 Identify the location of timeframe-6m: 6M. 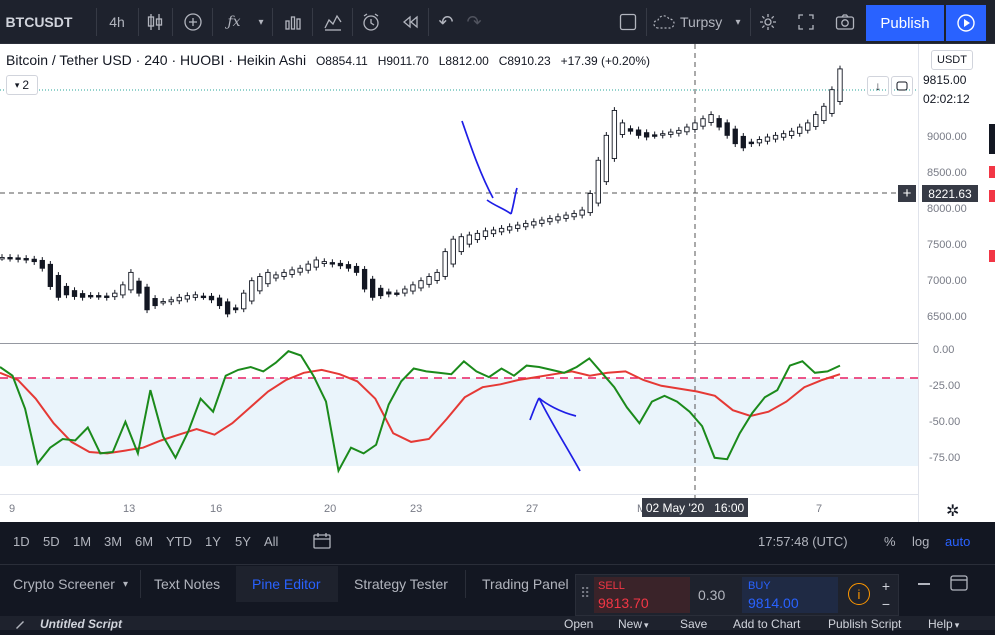
(144, 541).